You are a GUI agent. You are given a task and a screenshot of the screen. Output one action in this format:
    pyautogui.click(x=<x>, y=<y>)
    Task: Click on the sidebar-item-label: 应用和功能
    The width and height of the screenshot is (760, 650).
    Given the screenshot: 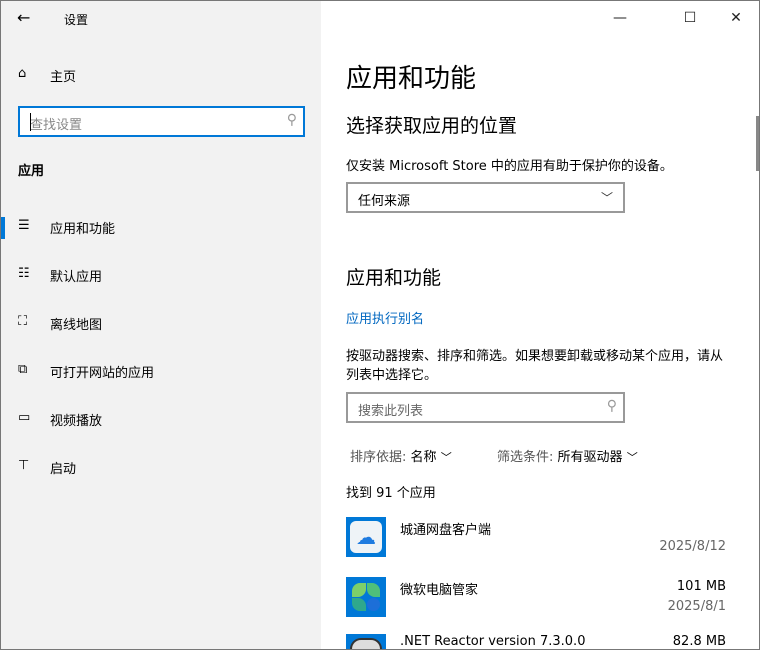 What is the action you would take?
    pyautogui.click(x=83, y=229)
    